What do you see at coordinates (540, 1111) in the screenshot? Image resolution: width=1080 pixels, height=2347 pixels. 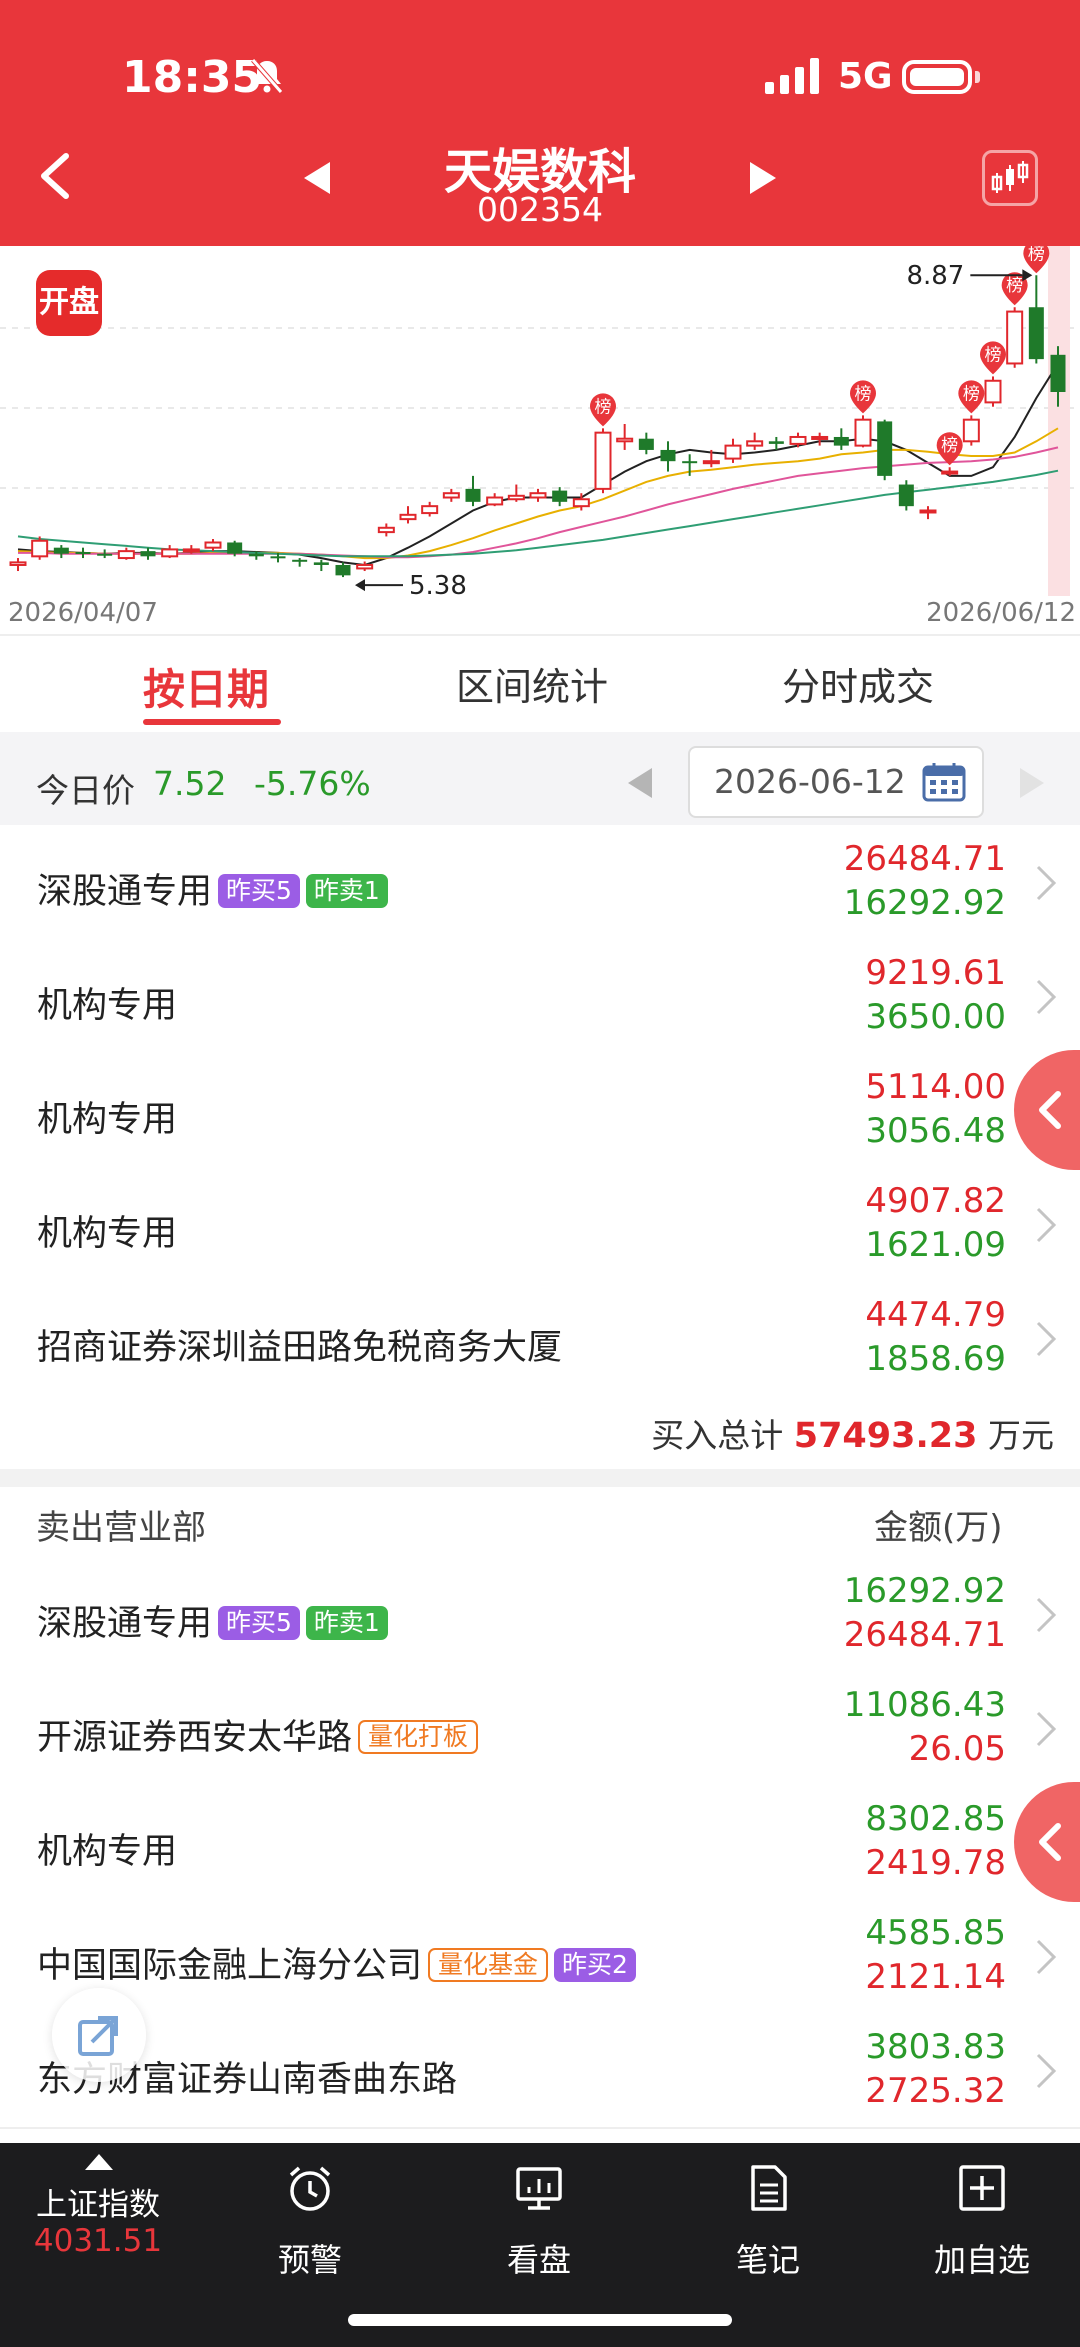 I see `seat-row: 机构专用 5114.00 3056.48` at bounding box center [540, 1111].